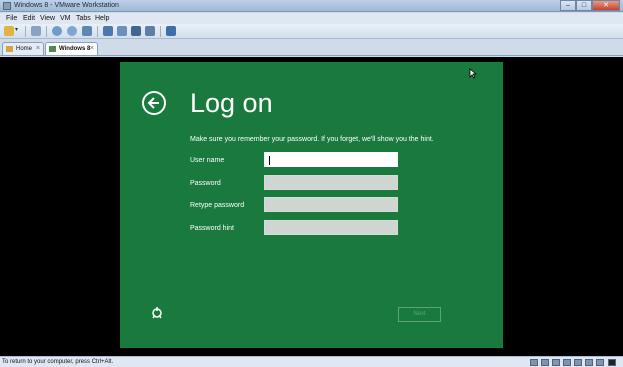  Describe the element at coordinates (217, 205) in the screenshot. I see `retype-password-label: Retype password` at that location.